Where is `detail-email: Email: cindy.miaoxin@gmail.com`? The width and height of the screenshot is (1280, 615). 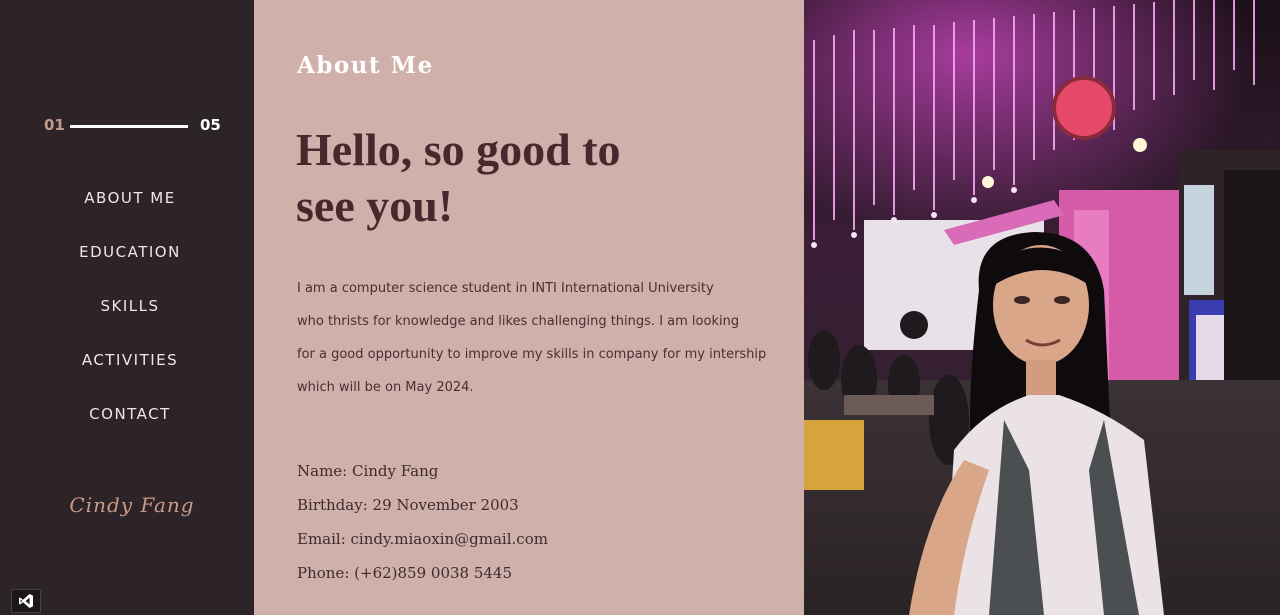
detail-email: Email: cindy.miaoxin@gmail.com is located at coordinates (422, 539).